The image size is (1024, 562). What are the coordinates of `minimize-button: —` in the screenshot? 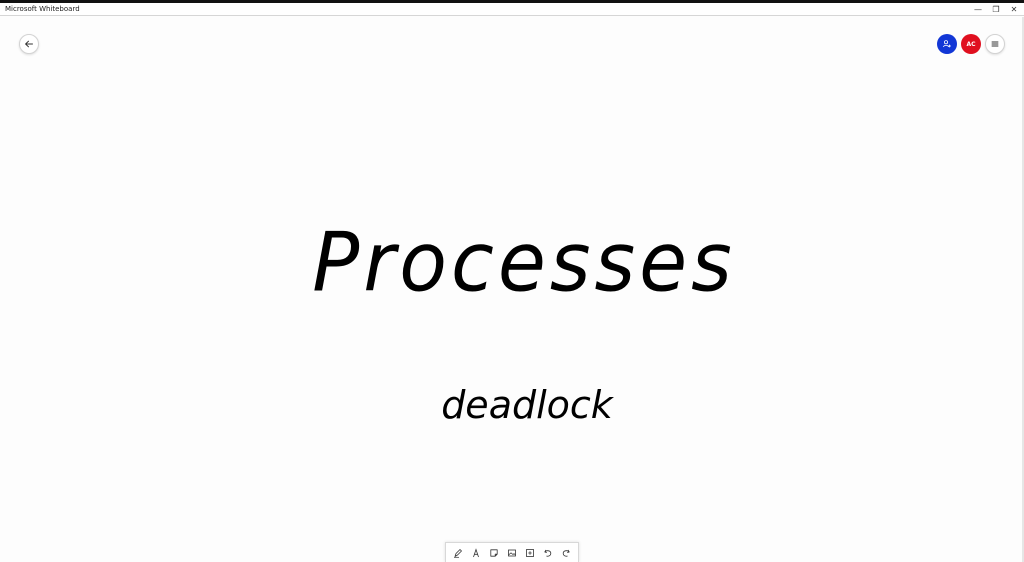 It's located at (978, 9).